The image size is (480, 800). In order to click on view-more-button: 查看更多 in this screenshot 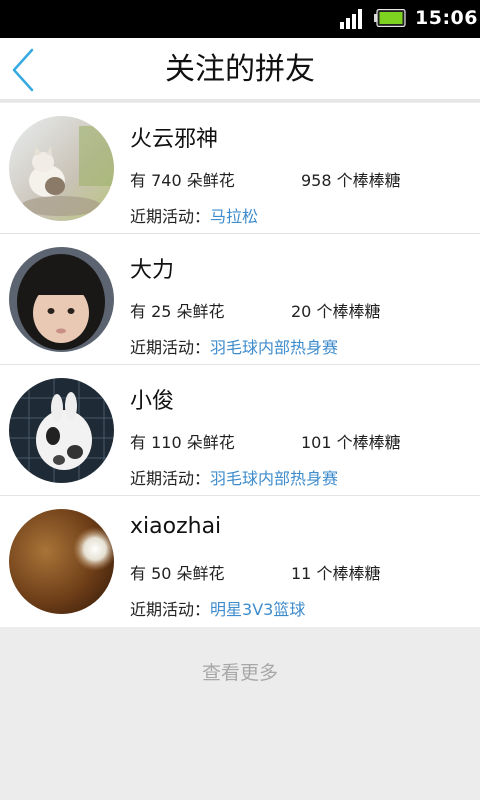, I will do `click(240, 671)`.